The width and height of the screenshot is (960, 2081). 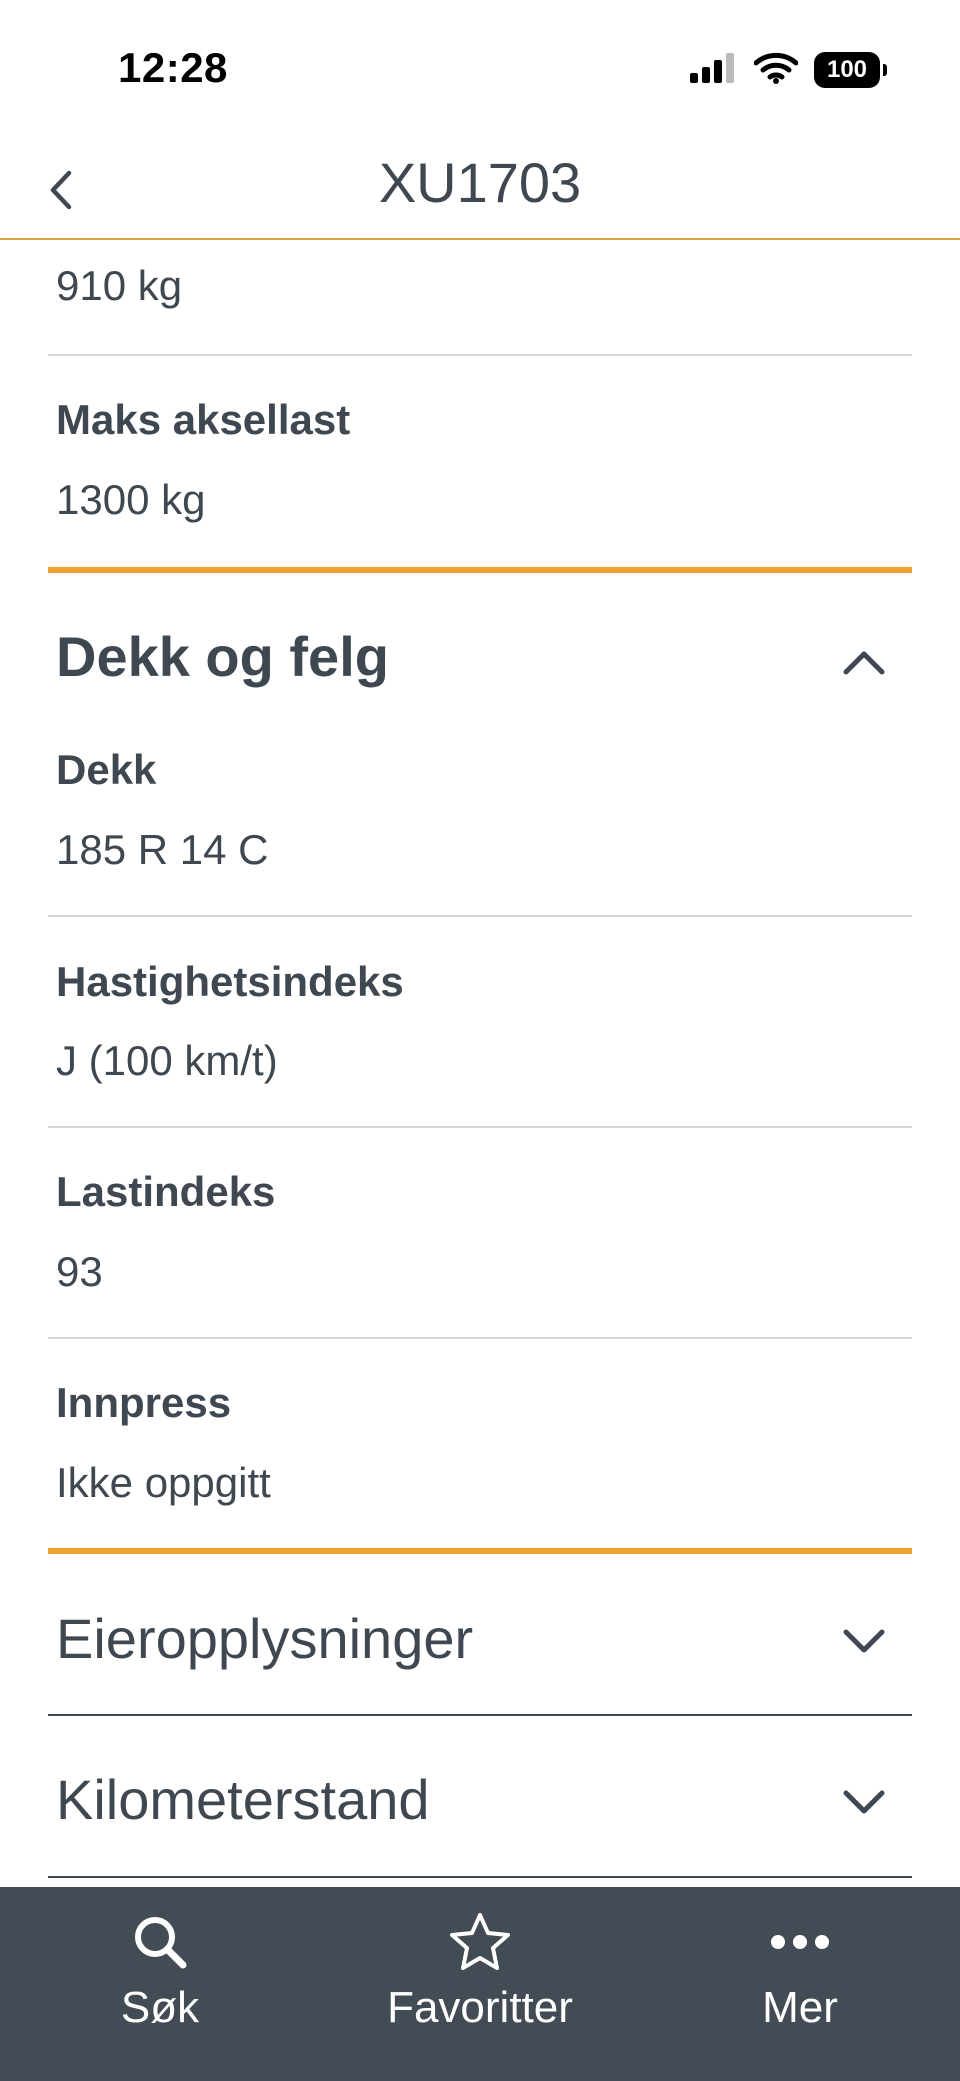 What do you see at coordinates (160, 2007) in the screenshot?
I see `tab-label-search: Søk` at bounding box center [160, 2007].